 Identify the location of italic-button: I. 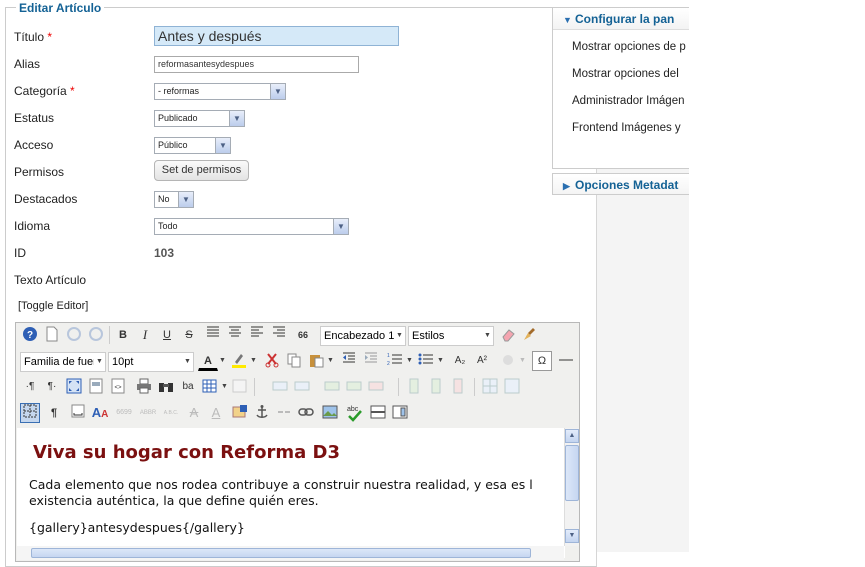
(145, 335).